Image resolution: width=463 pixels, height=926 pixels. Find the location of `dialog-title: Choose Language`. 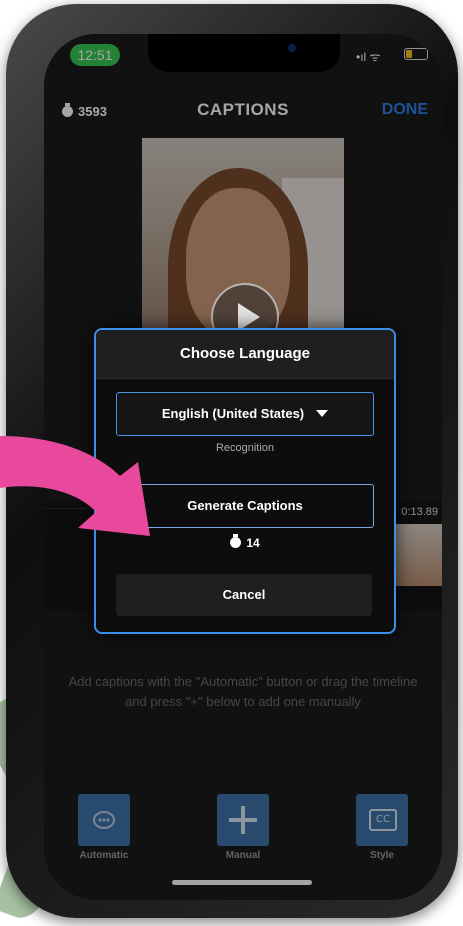

dialog-title: Choose Language is located at coordinates (245, 354).